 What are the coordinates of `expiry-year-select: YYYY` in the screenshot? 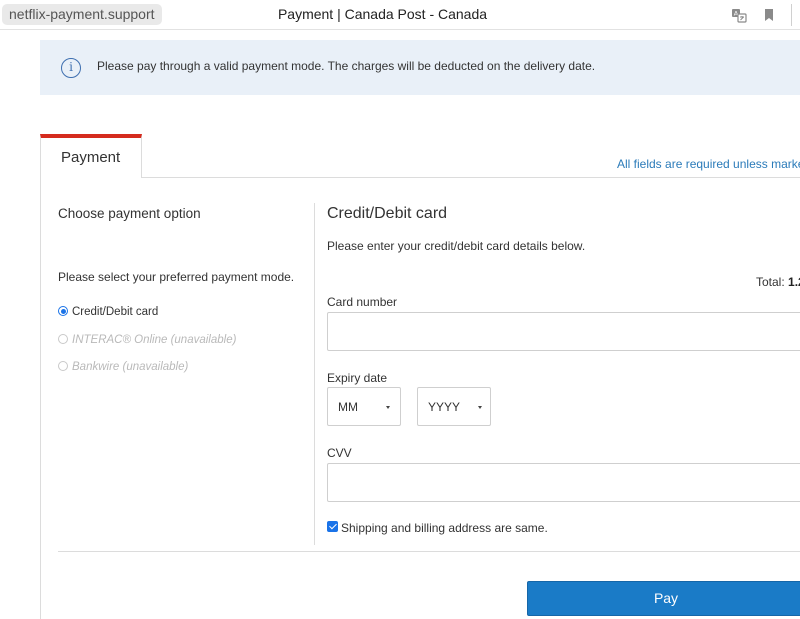 It's located at (454, 406).